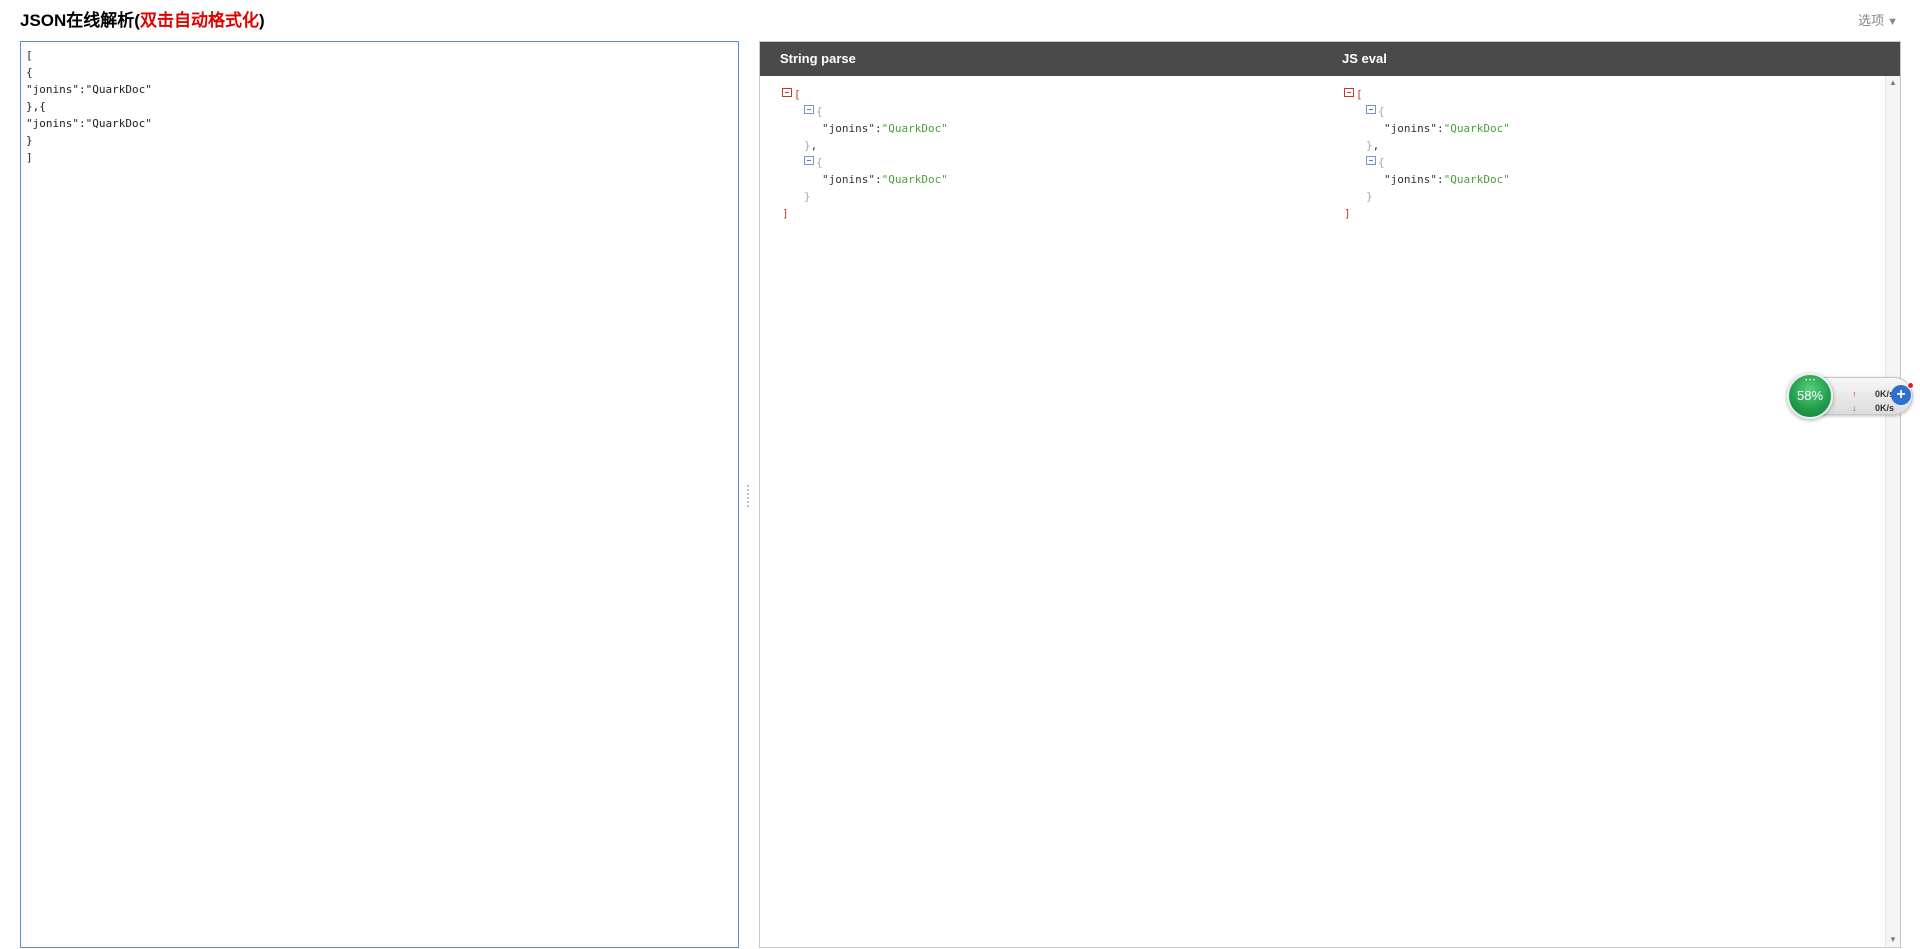 This screenshot has width=1920, height=949. I want to click on pane-splitter, so click(748, 498).